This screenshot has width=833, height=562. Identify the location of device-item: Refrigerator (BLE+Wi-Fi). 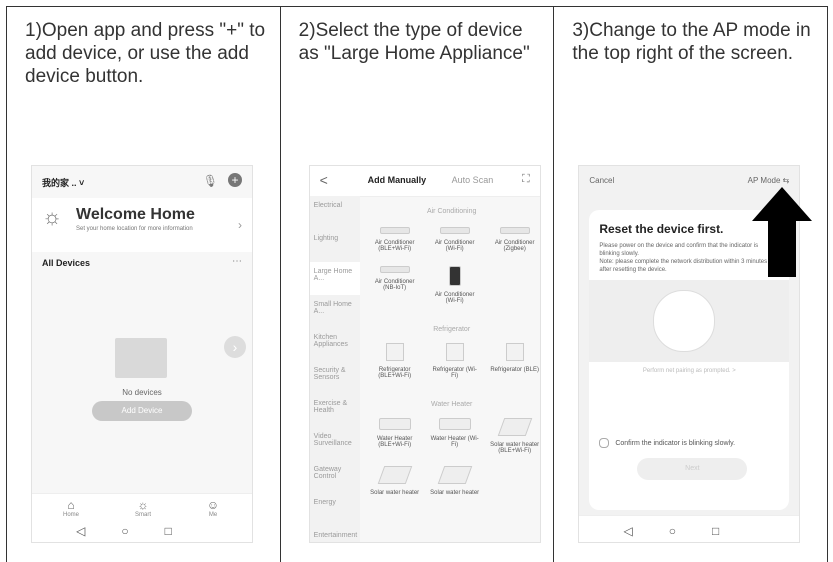
(395, 360).